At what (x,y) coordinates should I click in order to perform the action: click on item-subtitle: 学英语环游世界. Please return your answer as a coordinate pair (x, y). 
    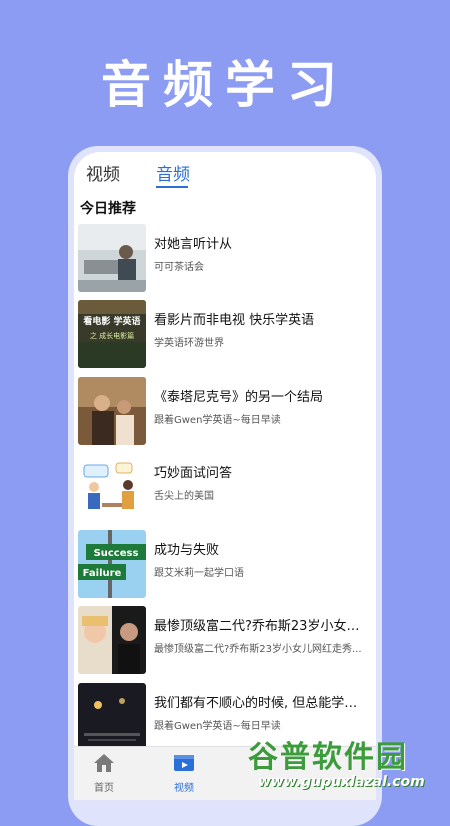
    Looking at the image, I should click on (189, 343).